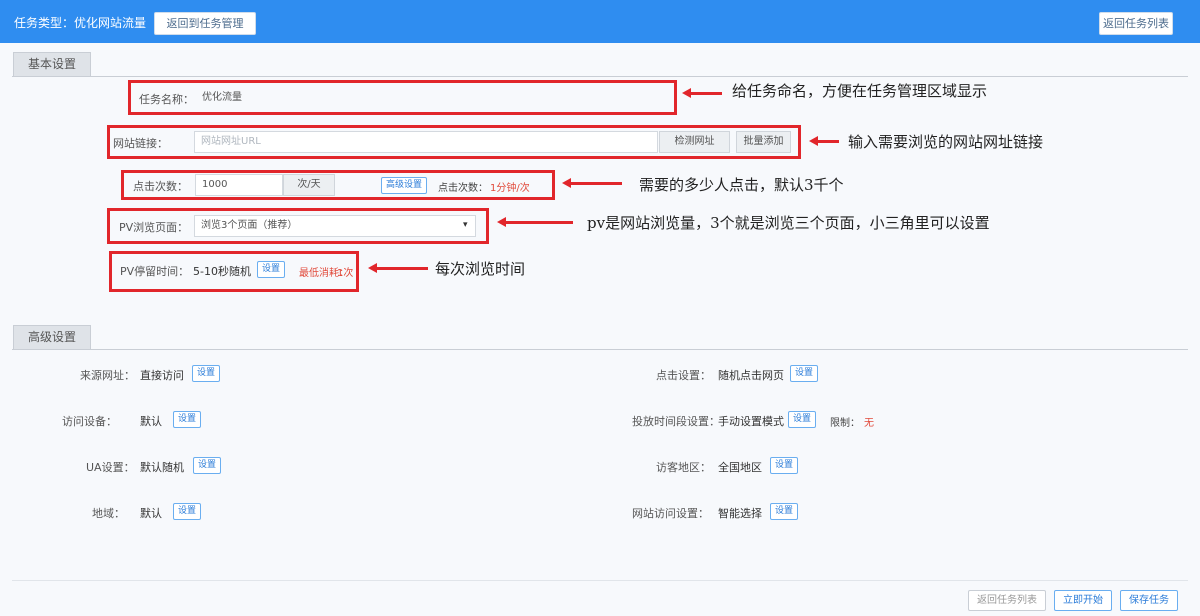 This screenshot has height=616, width=1200. What do you see at coordinates (187, 511) in the screenshot?
I see `region-settings-button: 设置` at bounding box center [187, 511].